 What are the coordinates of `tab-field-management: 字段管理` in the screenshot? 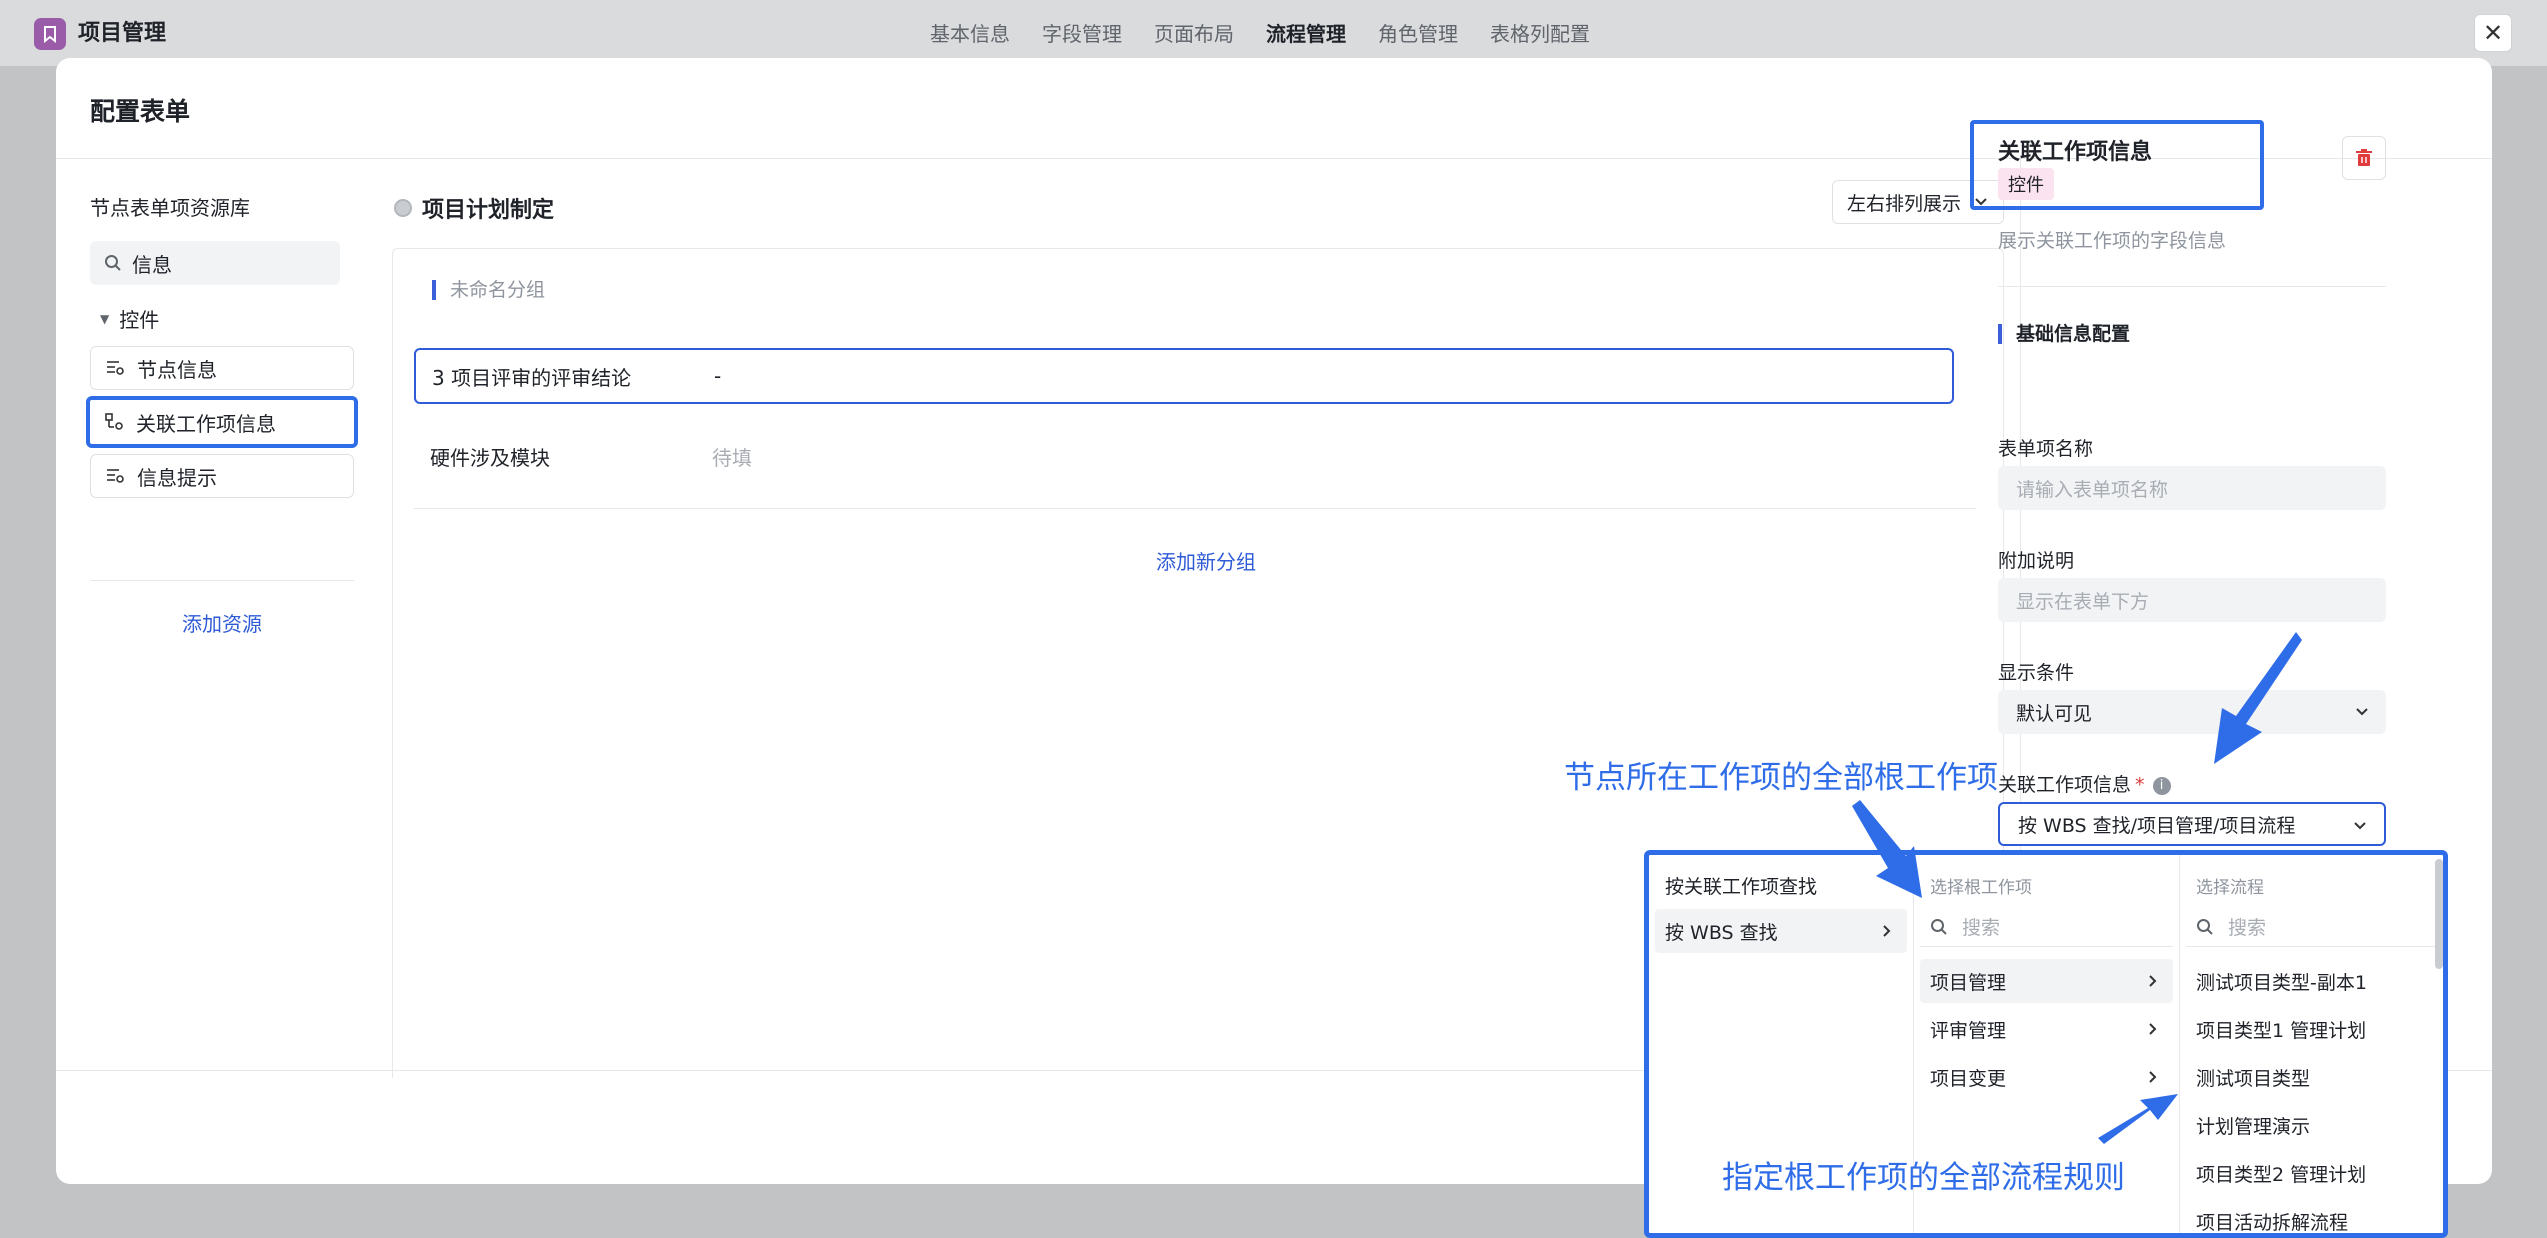 It's located at (1082, 34).